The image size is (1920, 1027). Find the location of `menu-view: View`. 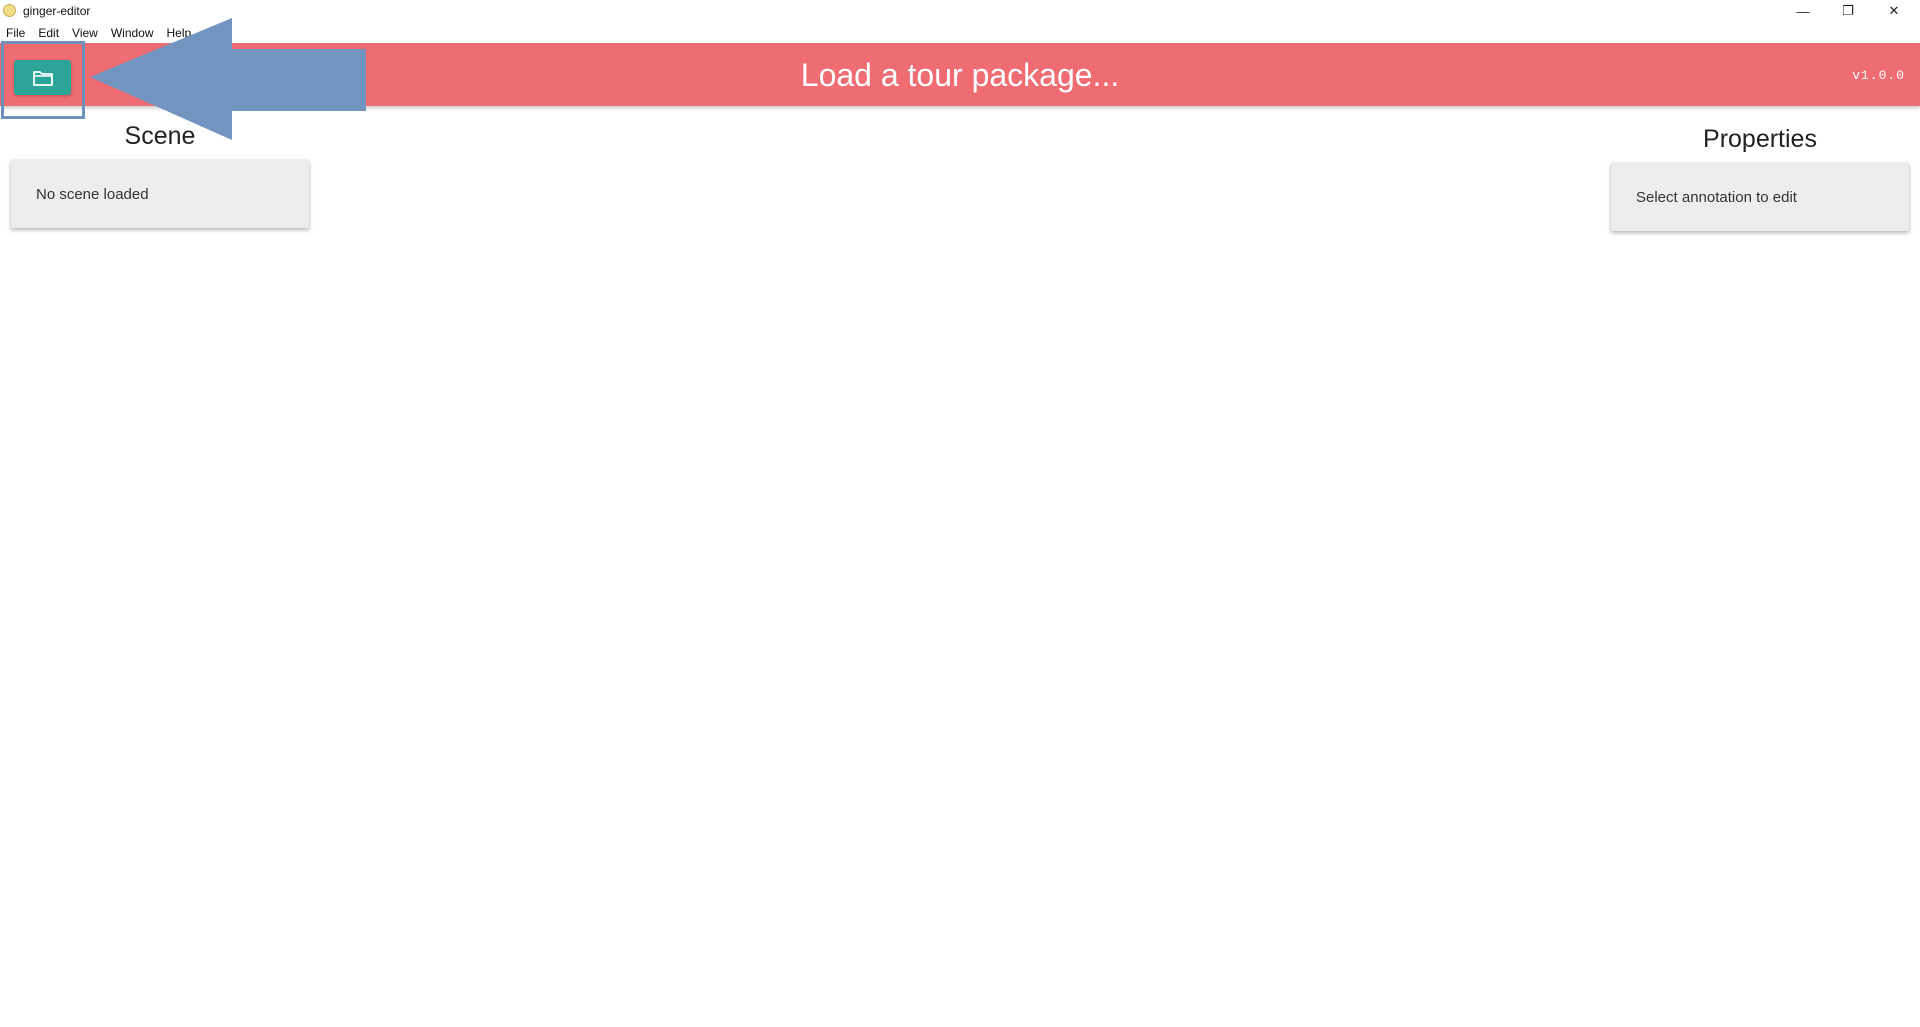

menu-view: View is located at coordinates (85, 33).